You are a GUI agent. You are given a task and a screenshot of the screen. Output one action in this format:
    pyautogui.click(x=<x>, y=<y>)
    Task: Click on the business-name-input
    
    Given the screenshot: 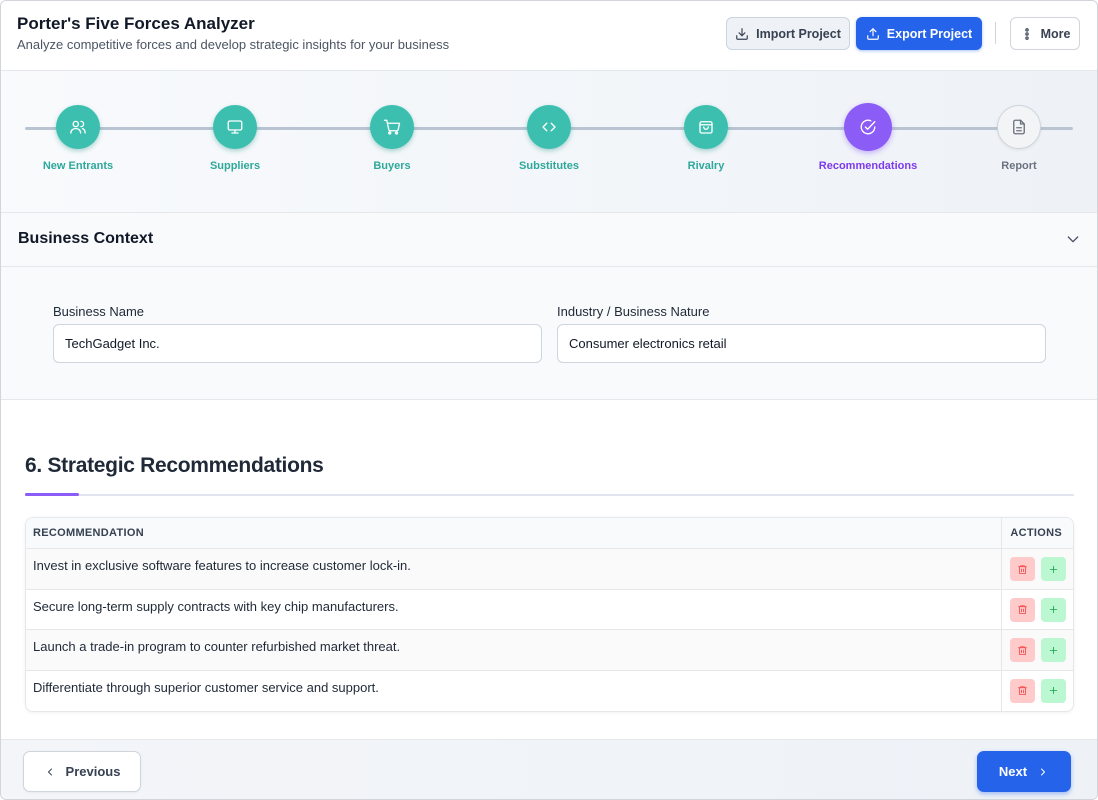 What is the action you would take?
    pyautogui.click(x=297, y=343)
    